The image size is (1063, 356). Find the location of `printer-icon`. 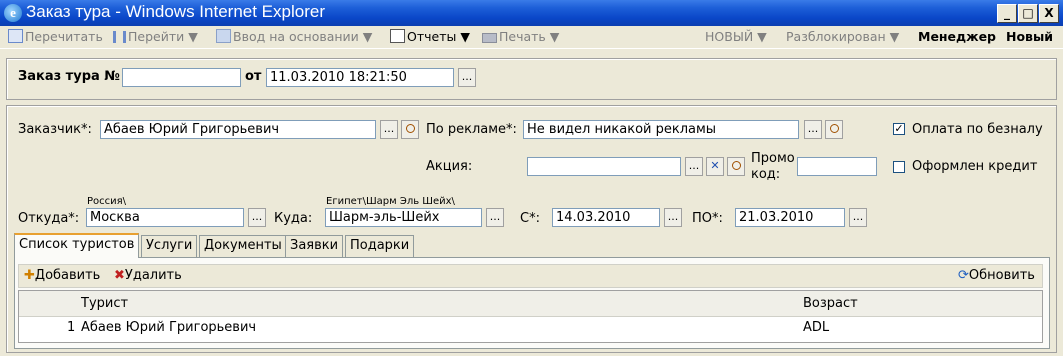

printer-icon is located at coordinates (489, 38).